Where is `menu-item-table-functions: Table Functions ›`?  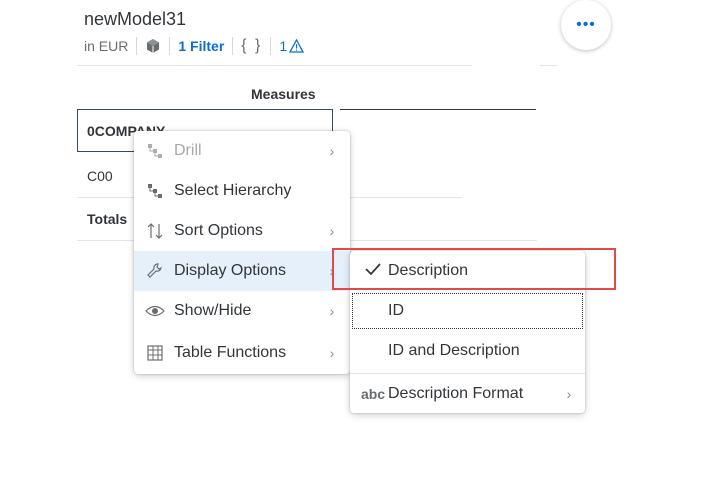 menu-item-table-functions: Table Functions › is located at coordinates (242, 353).